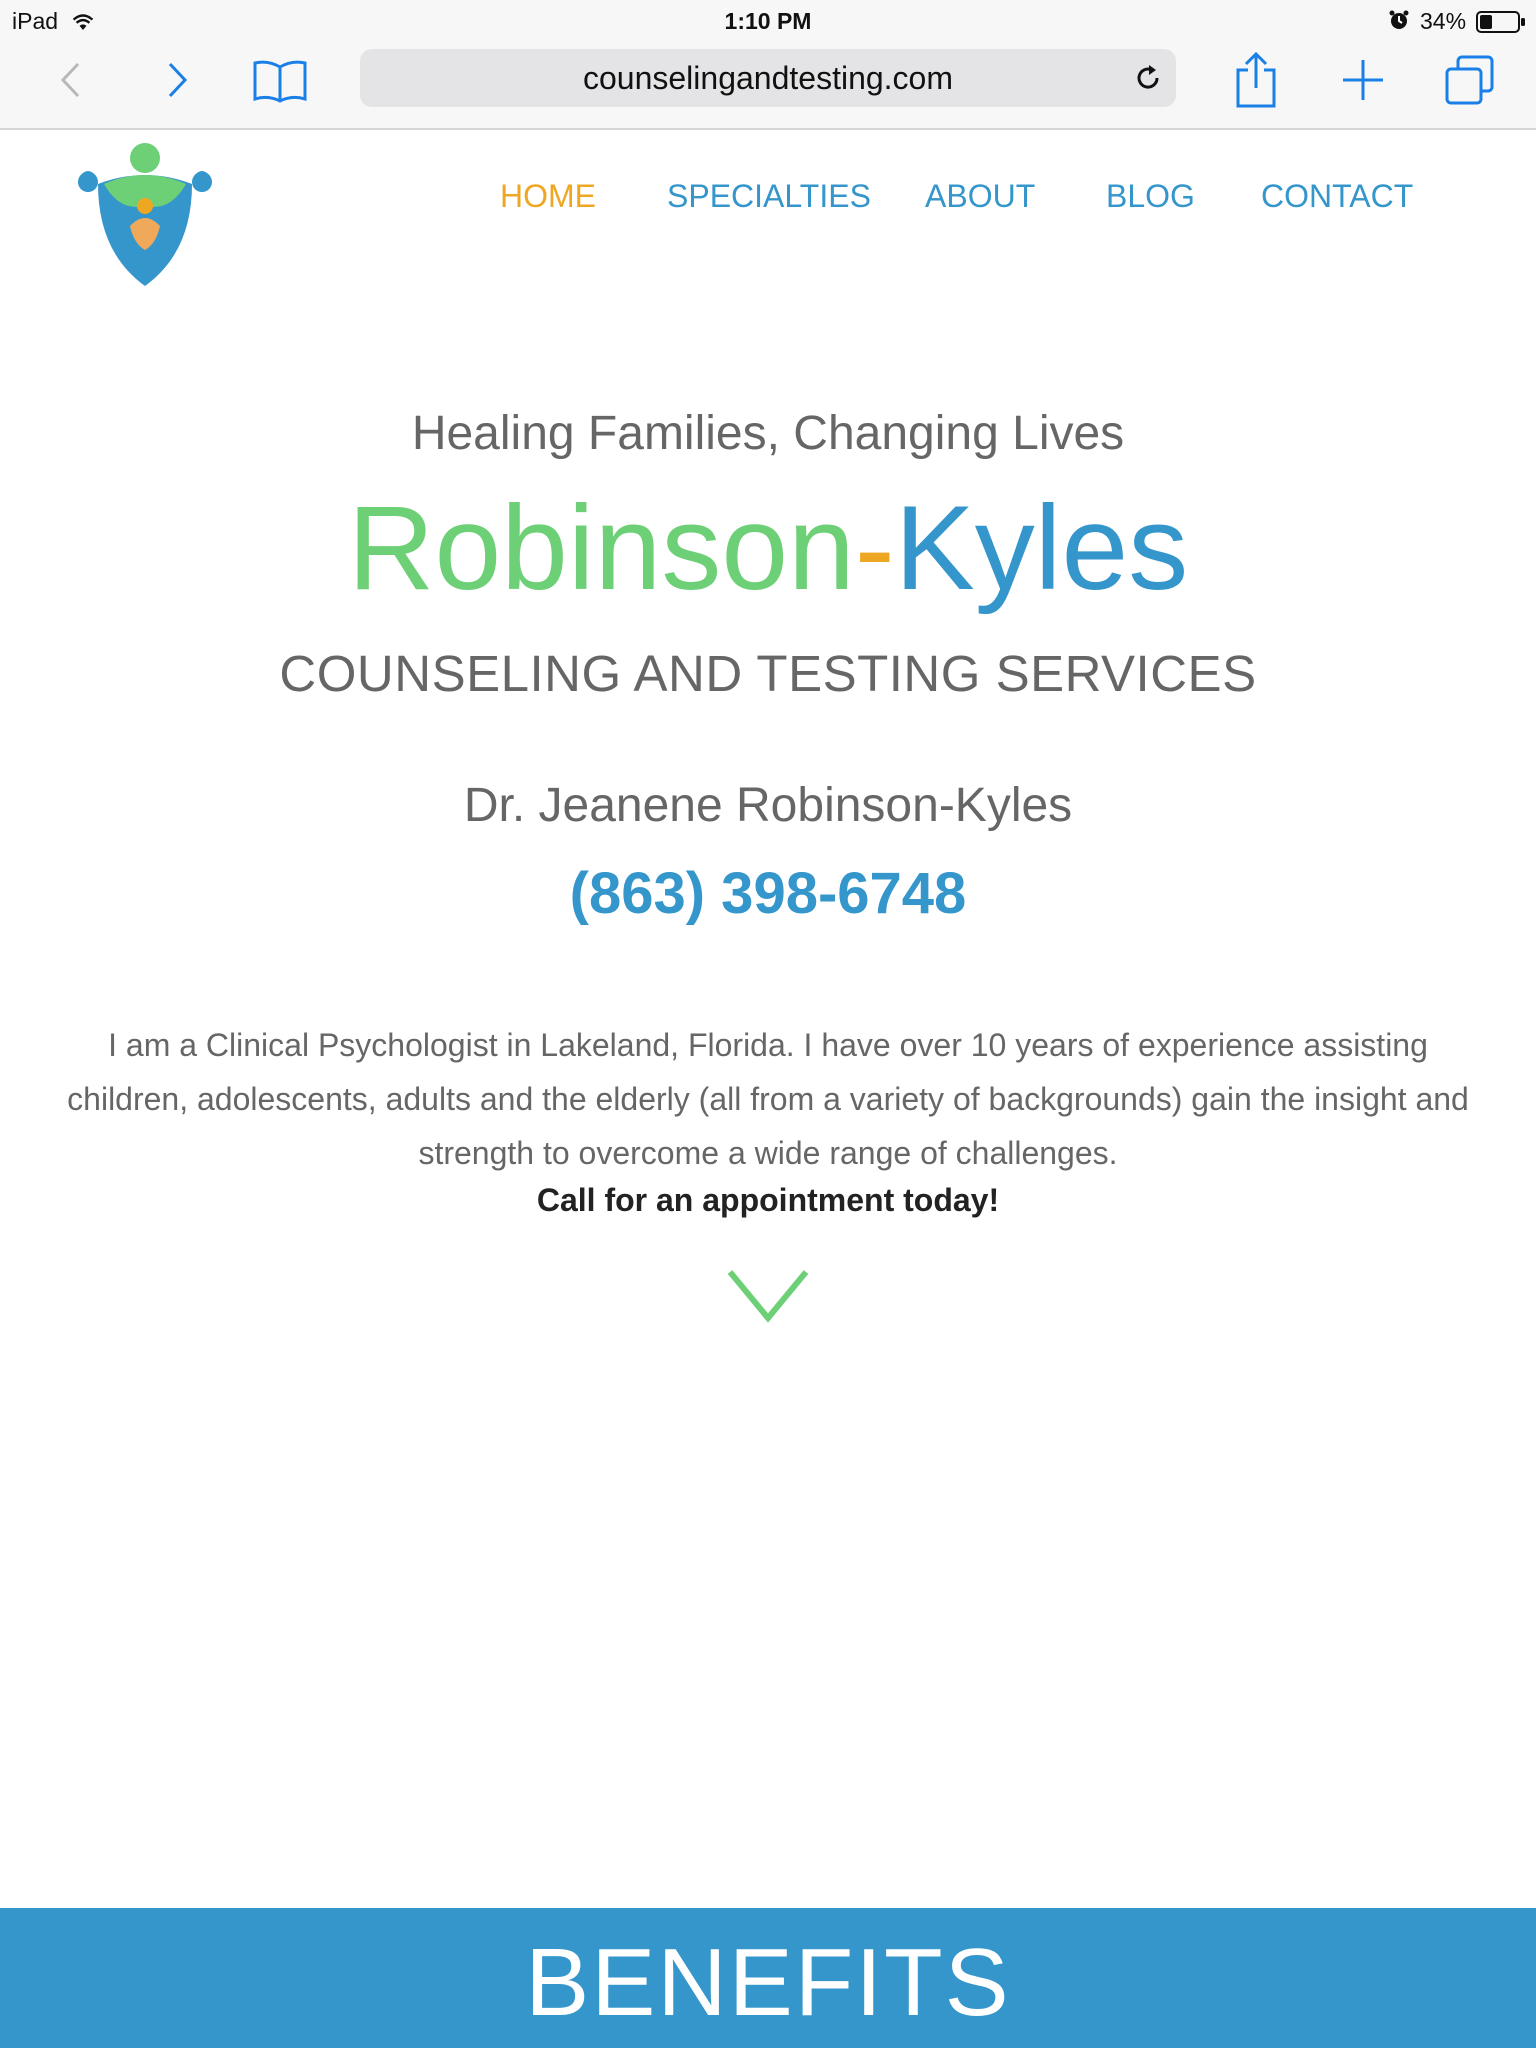  I want to click on services-heading: COUNSELING AND TESTING SERVICES, so click(768, 673).